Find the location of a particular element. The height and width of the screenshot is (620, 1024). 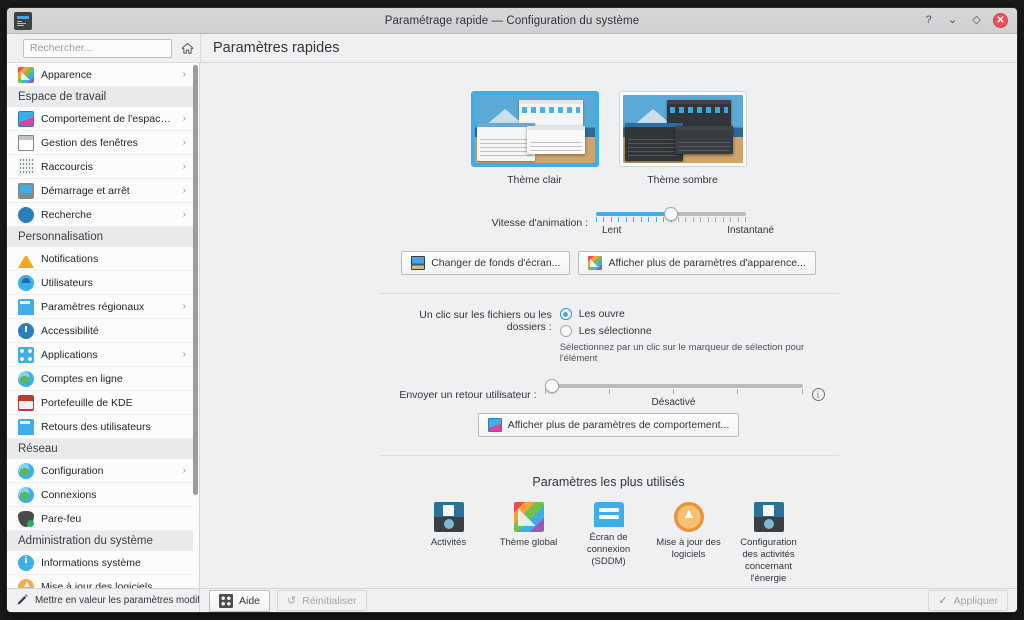

sidebar-item-utilisateurs: Utilisateurs is located at coordinates (100, 283).